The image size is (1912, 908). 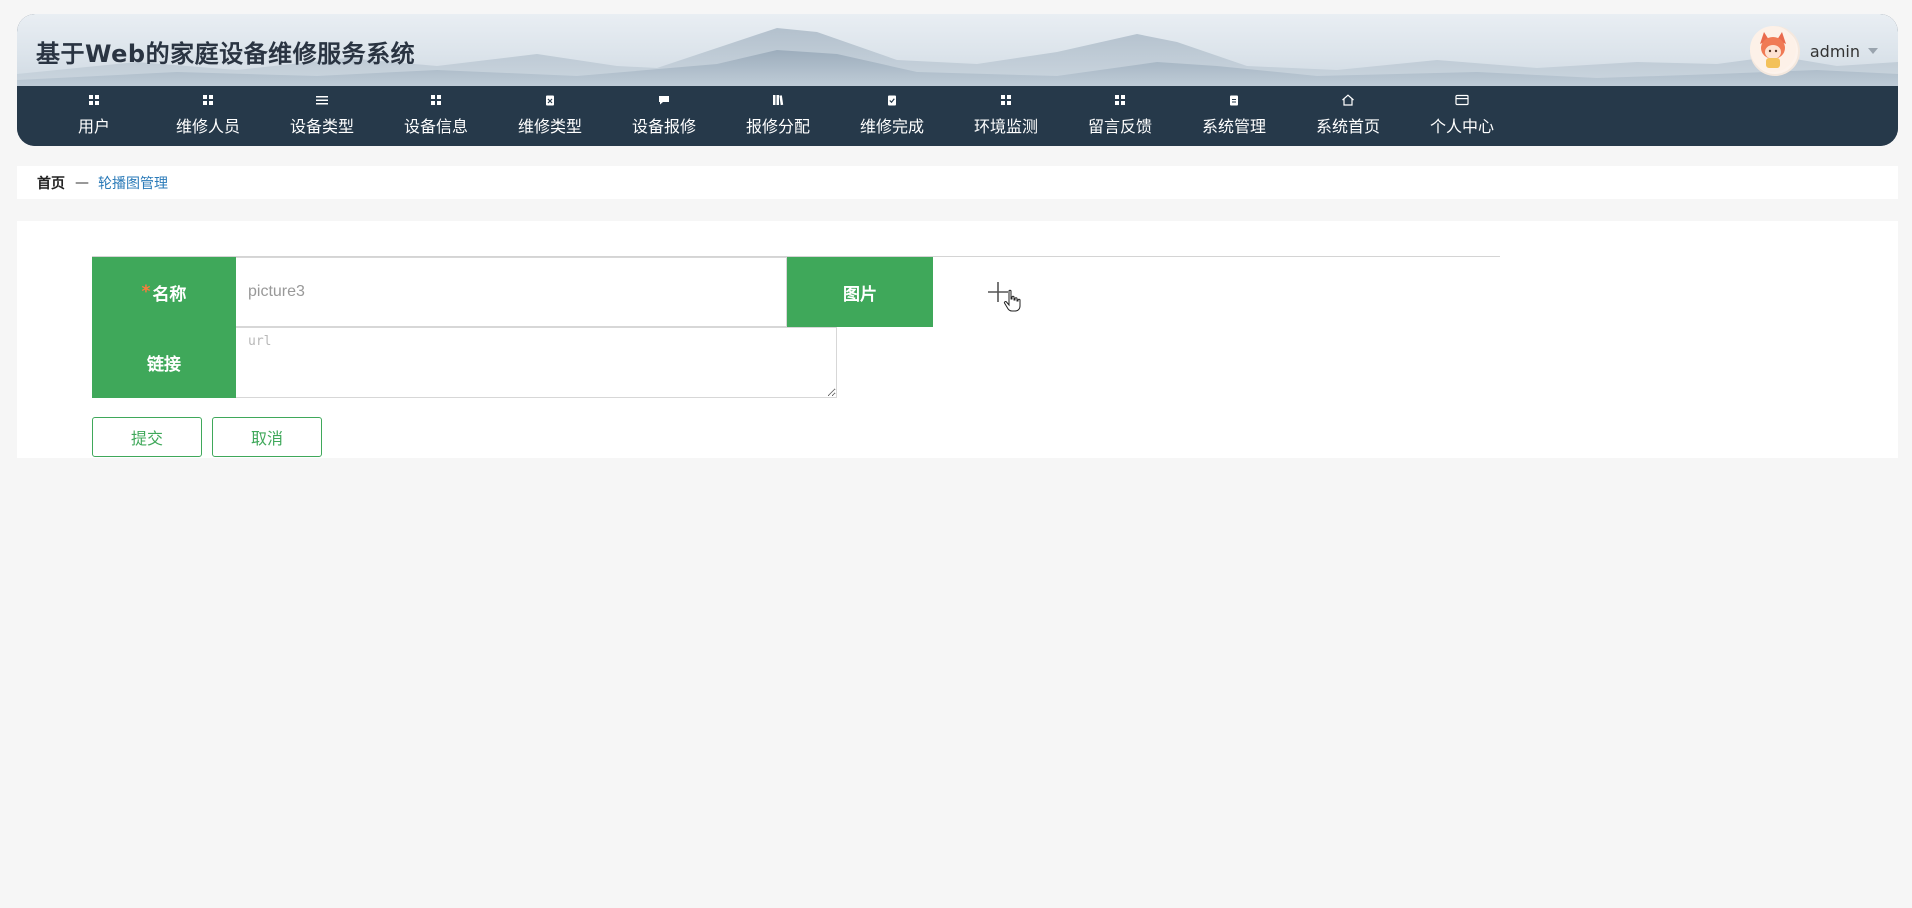 What do you see at coordinates (511, 292) in the screenshot?
I see `name-input` at bounding box center [511, 292].